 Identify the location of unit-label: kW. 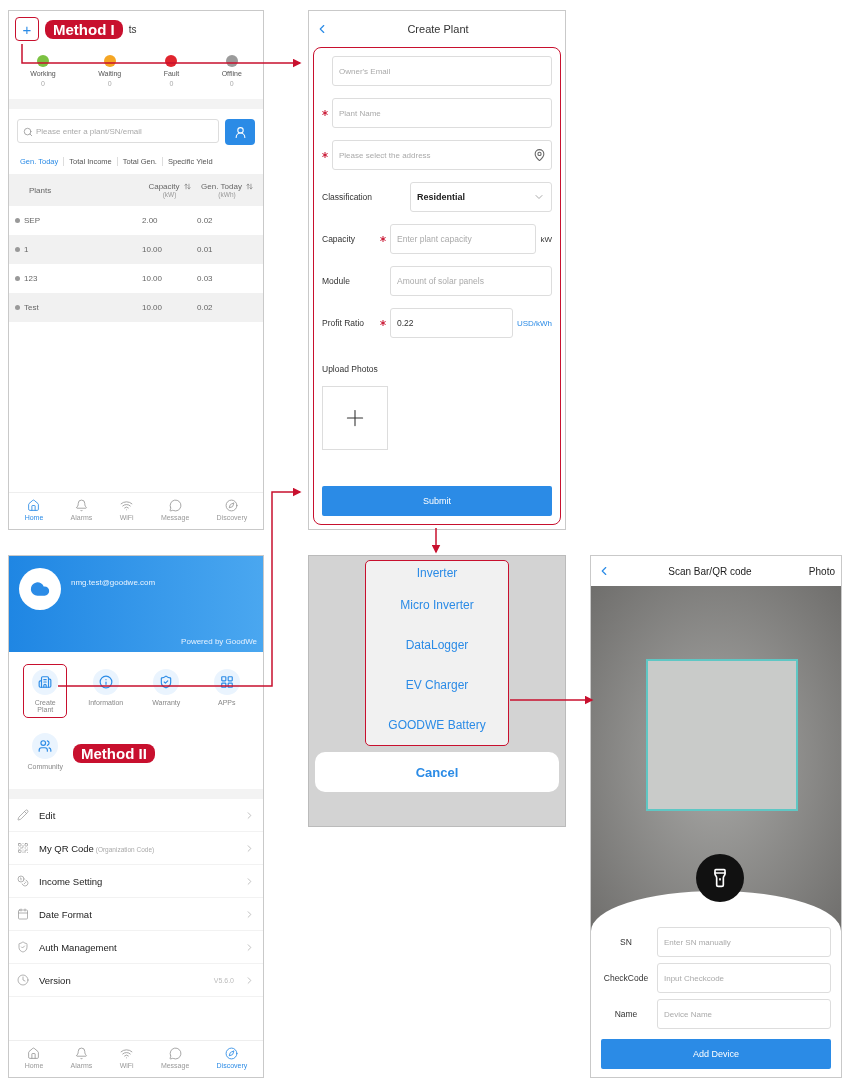
(546, 239).